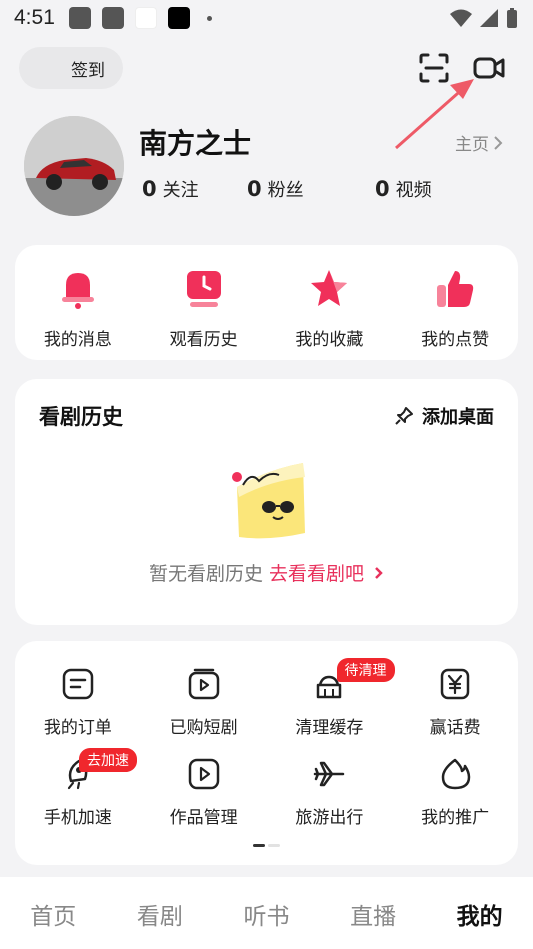 This screenshot has height=949, width=533. I want to click on car-avatar-image, so click(74, 166).